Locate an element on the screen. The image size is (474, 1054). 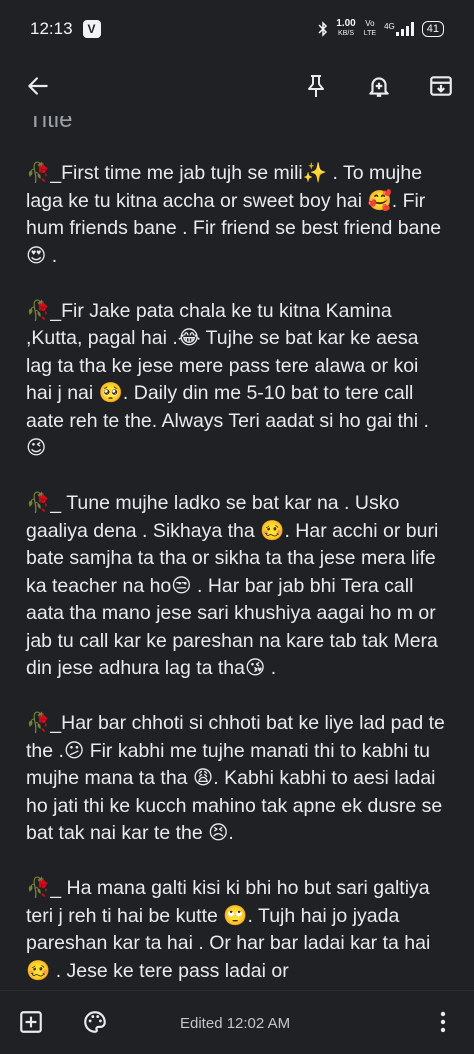
add-box-icon is located at coordinates (31, 1022).